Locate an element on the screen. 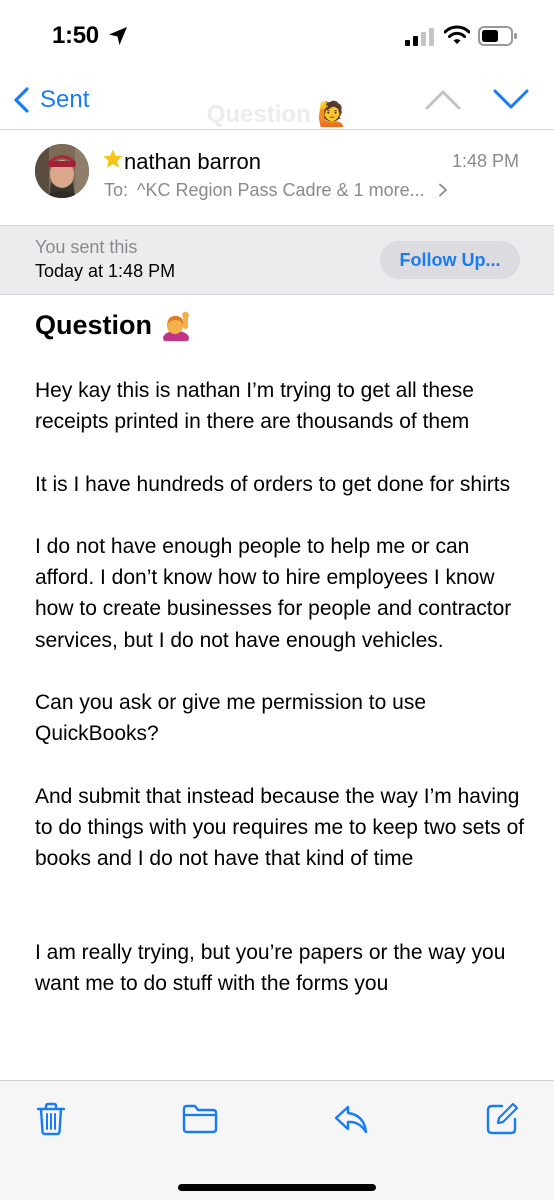 This screenshot has width=554, height=1200. star-icon is located at coordinates (113, 158).